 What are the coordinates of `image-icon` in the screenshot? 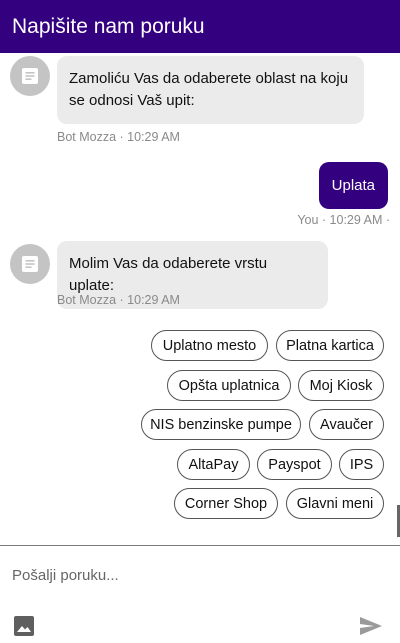 It's located at (24, 626).